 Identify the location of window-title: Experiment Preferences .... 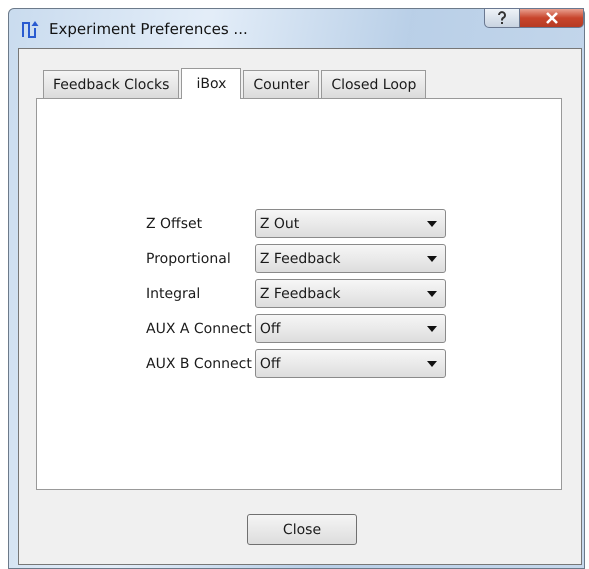
(148, 29).